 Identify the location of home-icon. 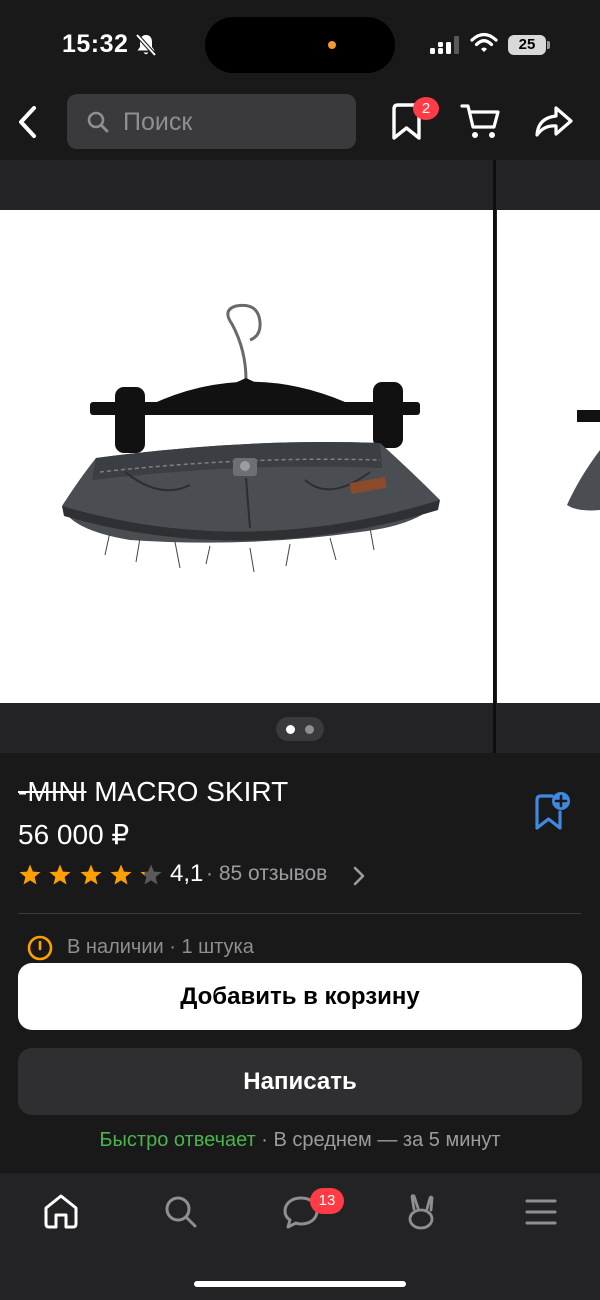
(61, 1211).